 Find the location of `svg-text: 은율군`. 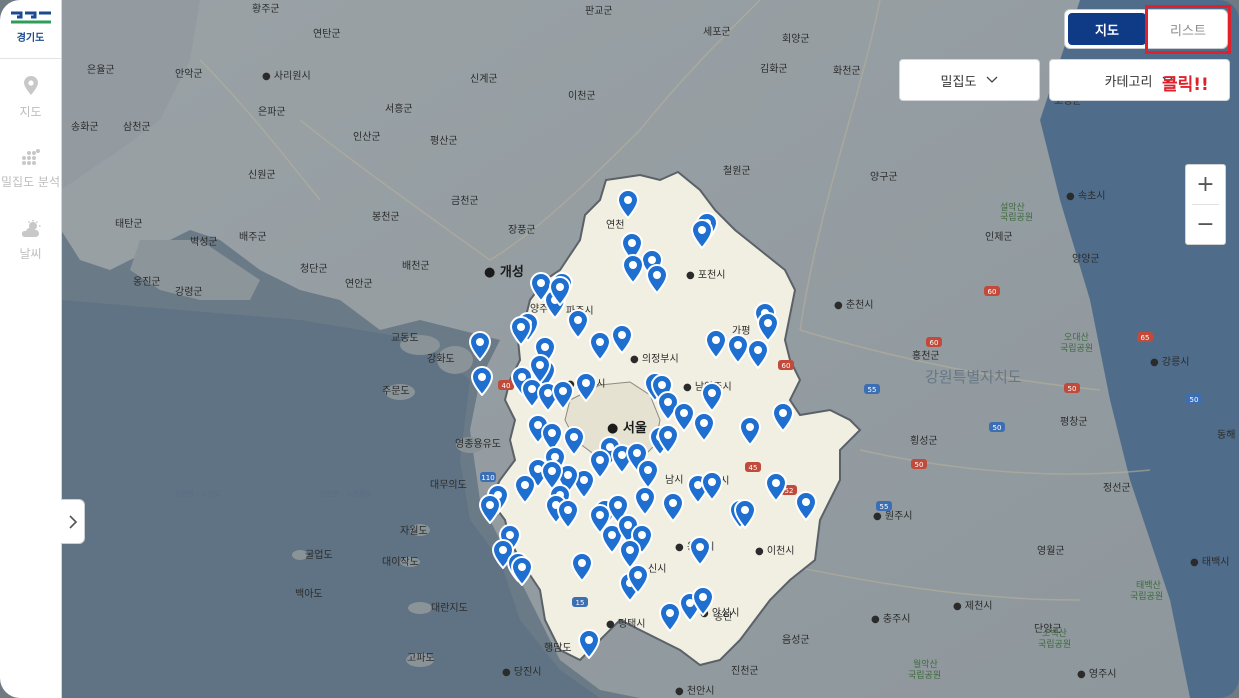

svg-text: 은율군 is located at coordinates (101, 70).